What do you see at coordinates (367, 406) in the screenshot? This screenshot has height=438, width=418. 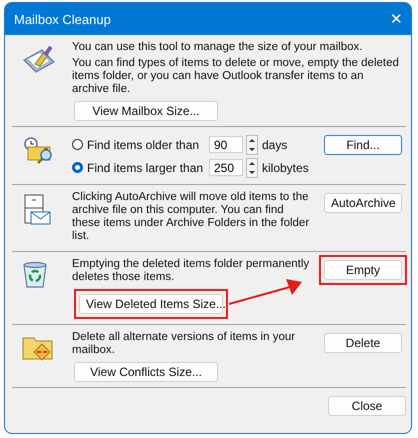 I see `close-button: Close` at bounding box center [367, 406].